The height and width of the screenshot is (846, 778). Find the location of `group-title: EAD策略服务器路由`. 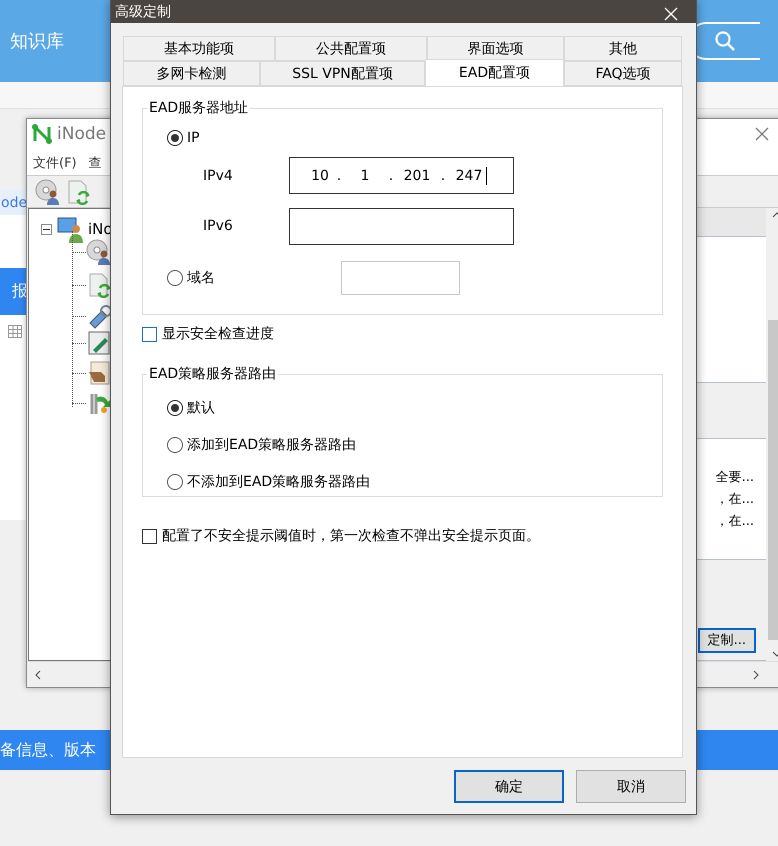

group-title: EAD策略服务器路由 is located at coordinates (213, 374).